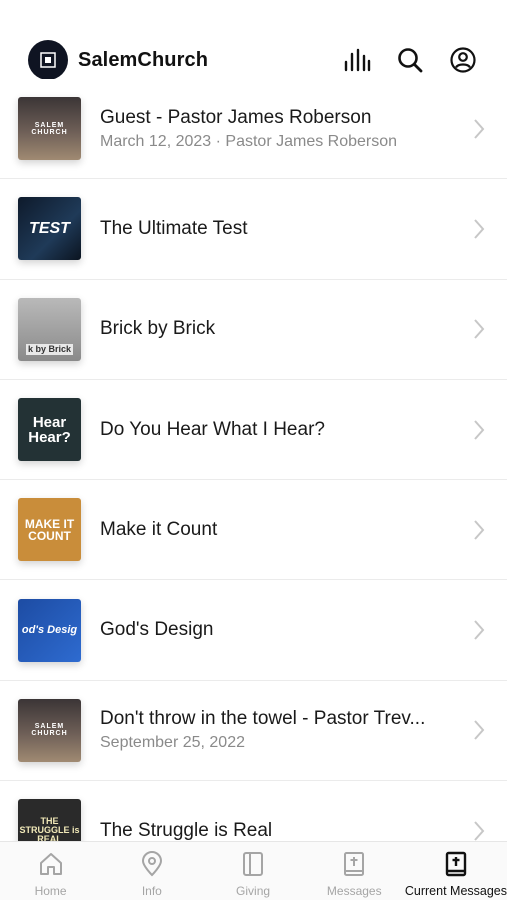 Image resolution: width=507 pixels, height=900 pixels. Describe the element at coordinates (50, 891) in the screenshot. I see `tab-label: Home` at that location.